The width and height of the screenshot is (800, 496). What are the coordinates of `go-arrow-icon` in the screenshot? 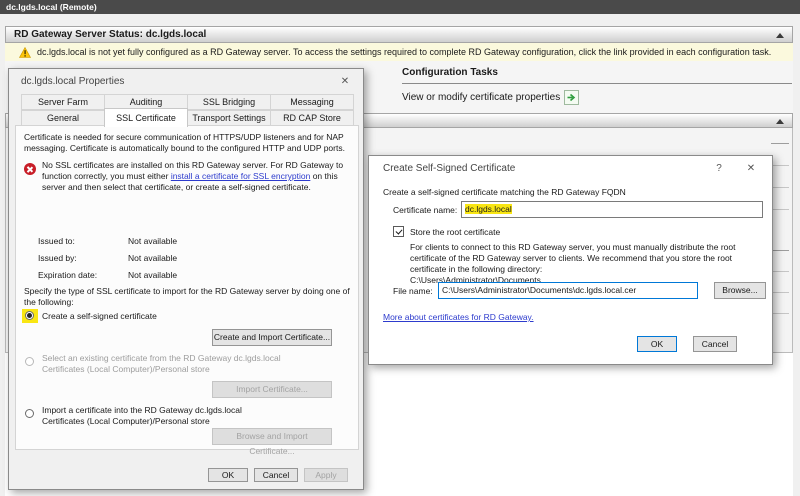 It's located at (572, 97).